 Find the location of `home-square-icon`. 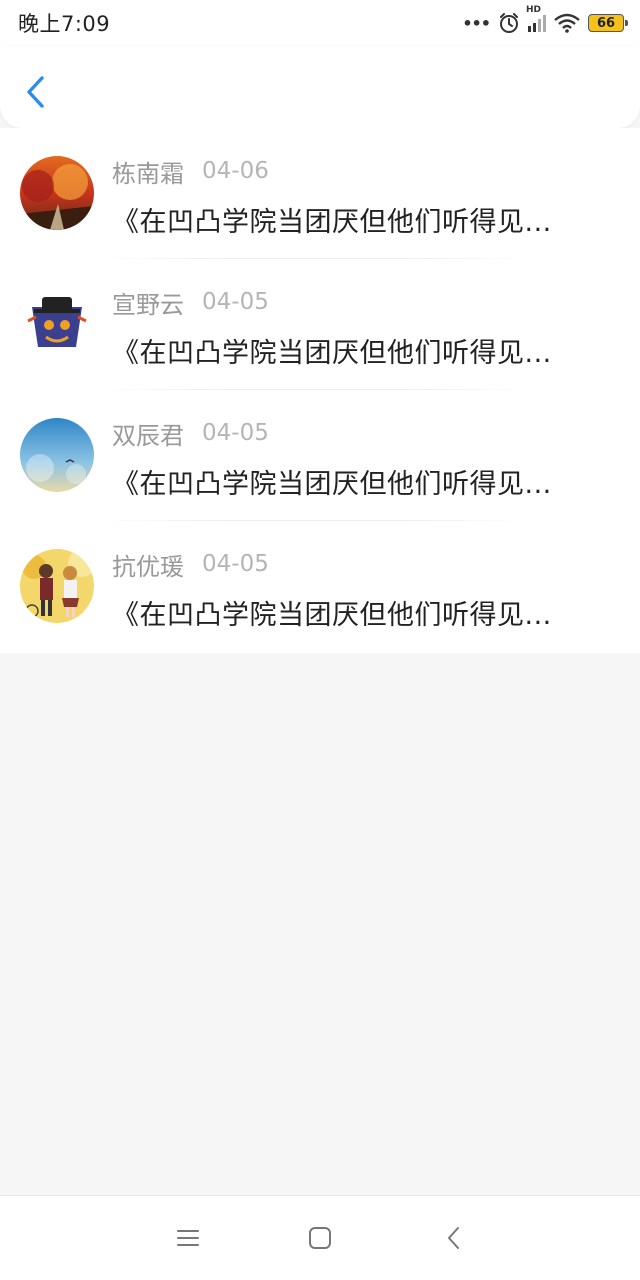

home-square-icon is located at coordinates (320, 1238).